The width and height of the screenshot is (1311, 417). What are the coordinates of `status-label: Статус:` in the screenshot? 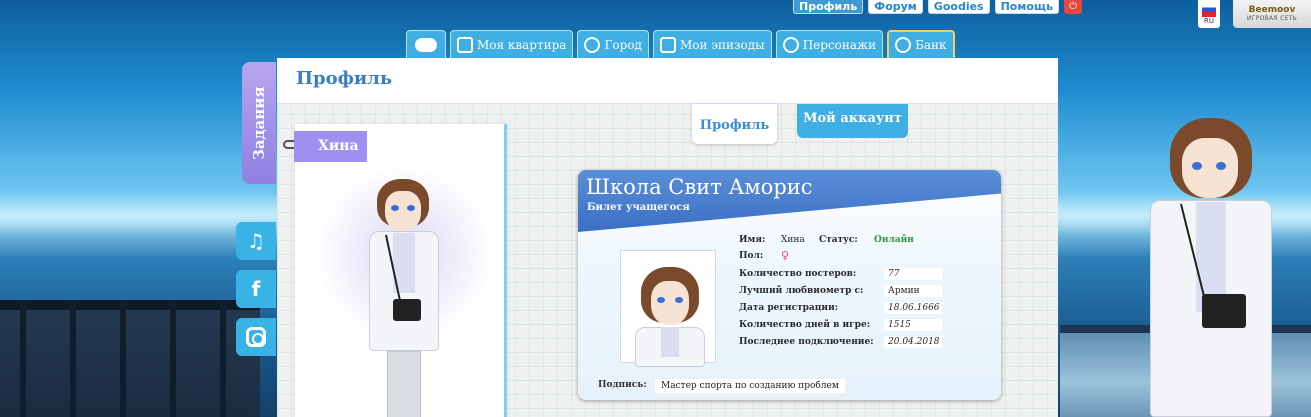 It's located at (838, 240).